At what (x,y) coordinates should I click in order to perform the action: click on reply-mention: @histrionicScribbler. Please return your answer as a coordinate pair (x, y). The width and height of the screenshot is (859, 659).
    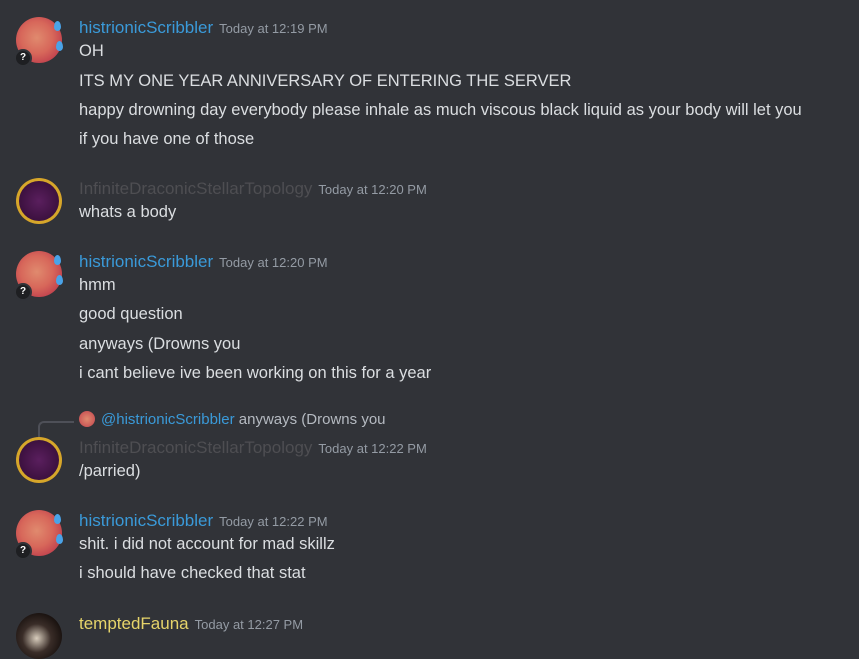
    Looking at the image, I should click on (168, 419).